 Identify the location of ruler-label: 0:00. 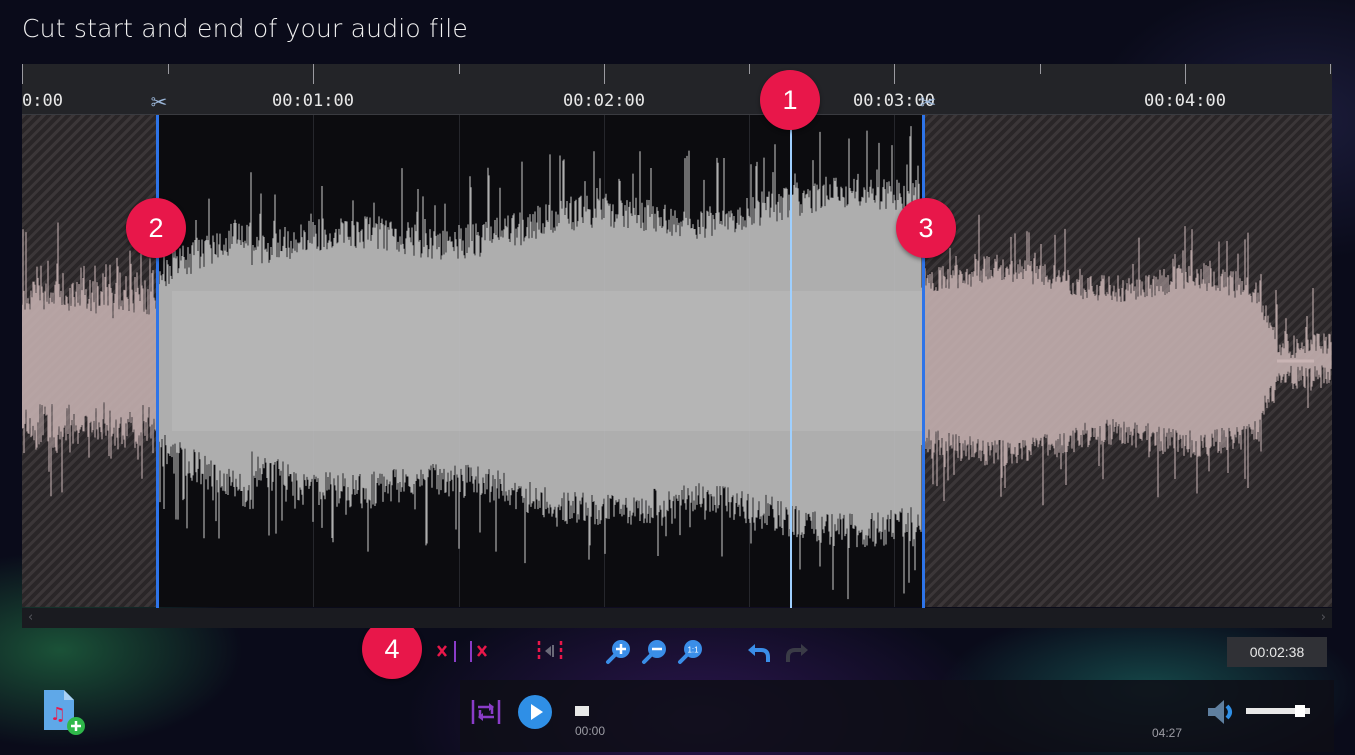
(42, 101).